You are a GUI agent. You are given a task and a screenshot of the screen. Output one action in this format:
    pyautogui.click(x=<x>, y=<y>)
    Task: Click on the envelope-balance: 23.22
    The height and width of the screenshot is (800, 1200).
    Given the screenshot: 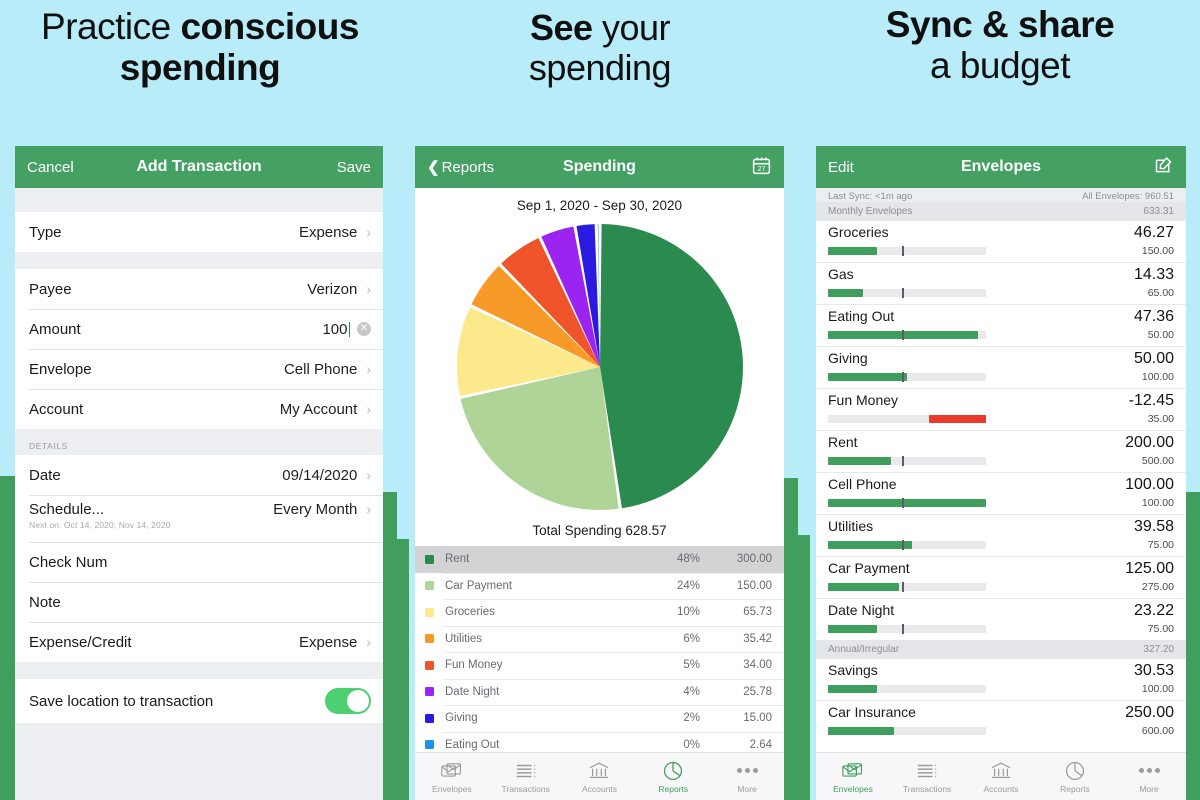 What is the action you would take?
    pyautogui.click(x=1153, y=610)
    